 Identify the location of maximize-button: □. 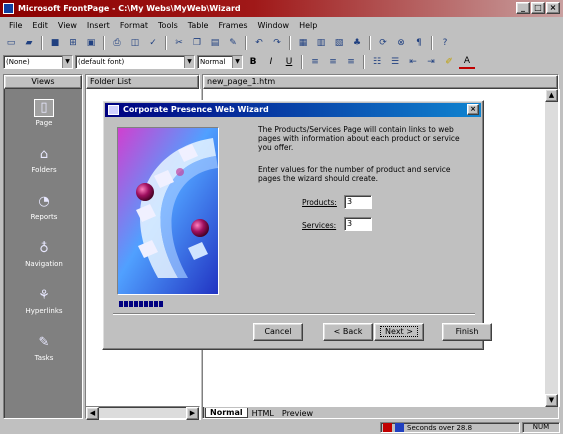
(538, 8).